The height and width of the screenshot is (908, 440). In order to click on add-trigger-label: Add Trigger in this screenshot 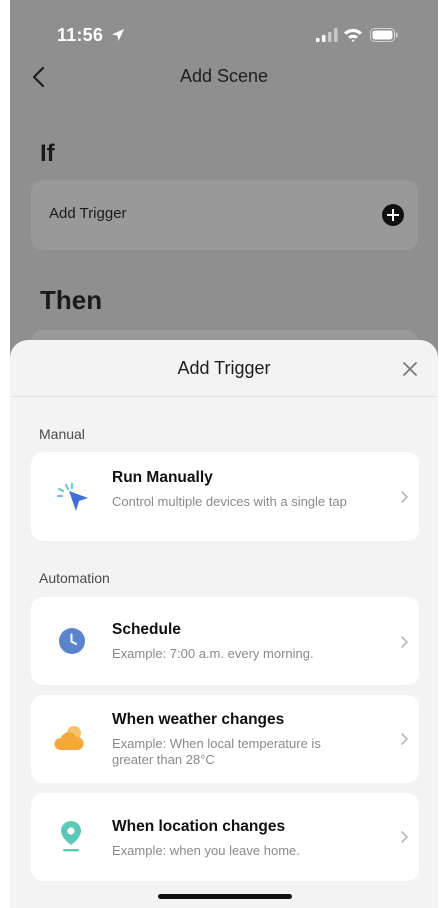, I will do `click(88, 213)`.